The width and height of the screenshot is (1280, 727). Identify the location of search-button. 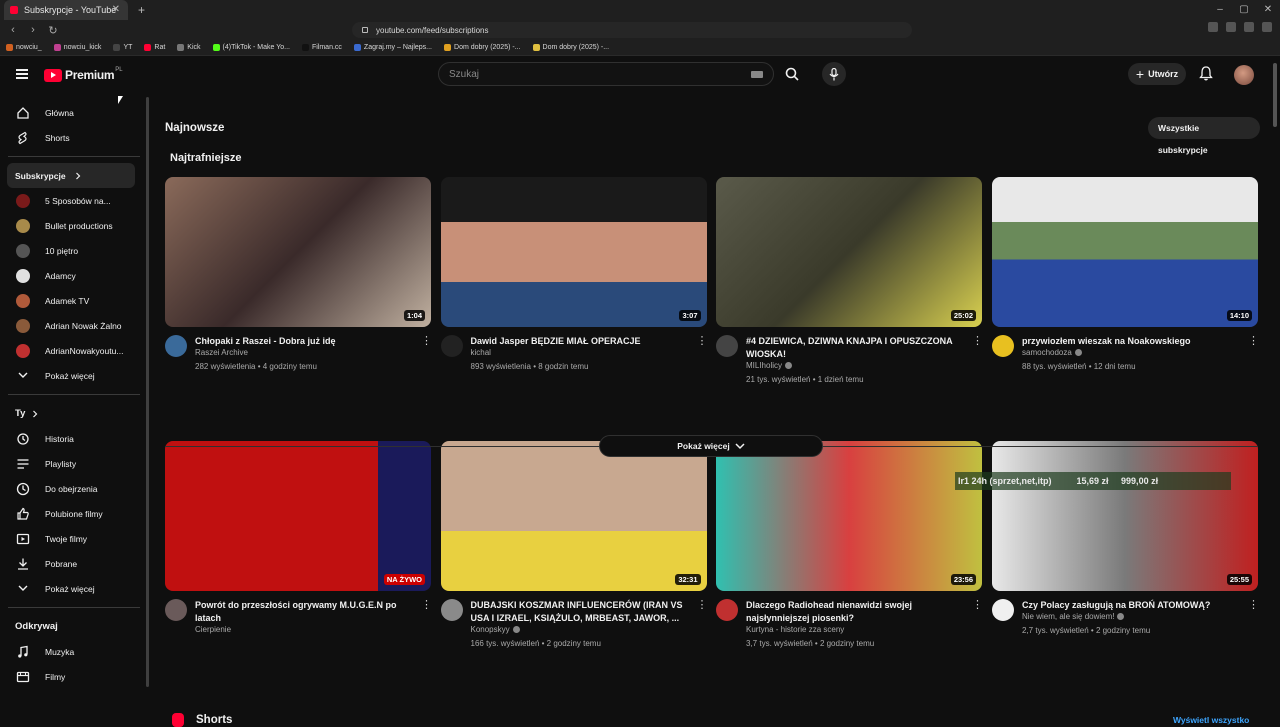
(792, 74).